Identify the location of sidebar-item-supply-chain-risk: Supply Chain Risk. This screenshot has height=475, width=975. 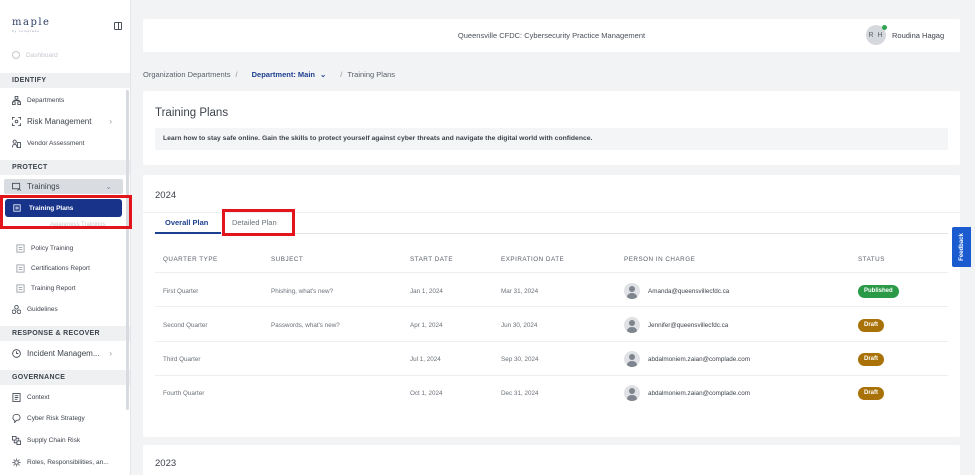
(46, 440).